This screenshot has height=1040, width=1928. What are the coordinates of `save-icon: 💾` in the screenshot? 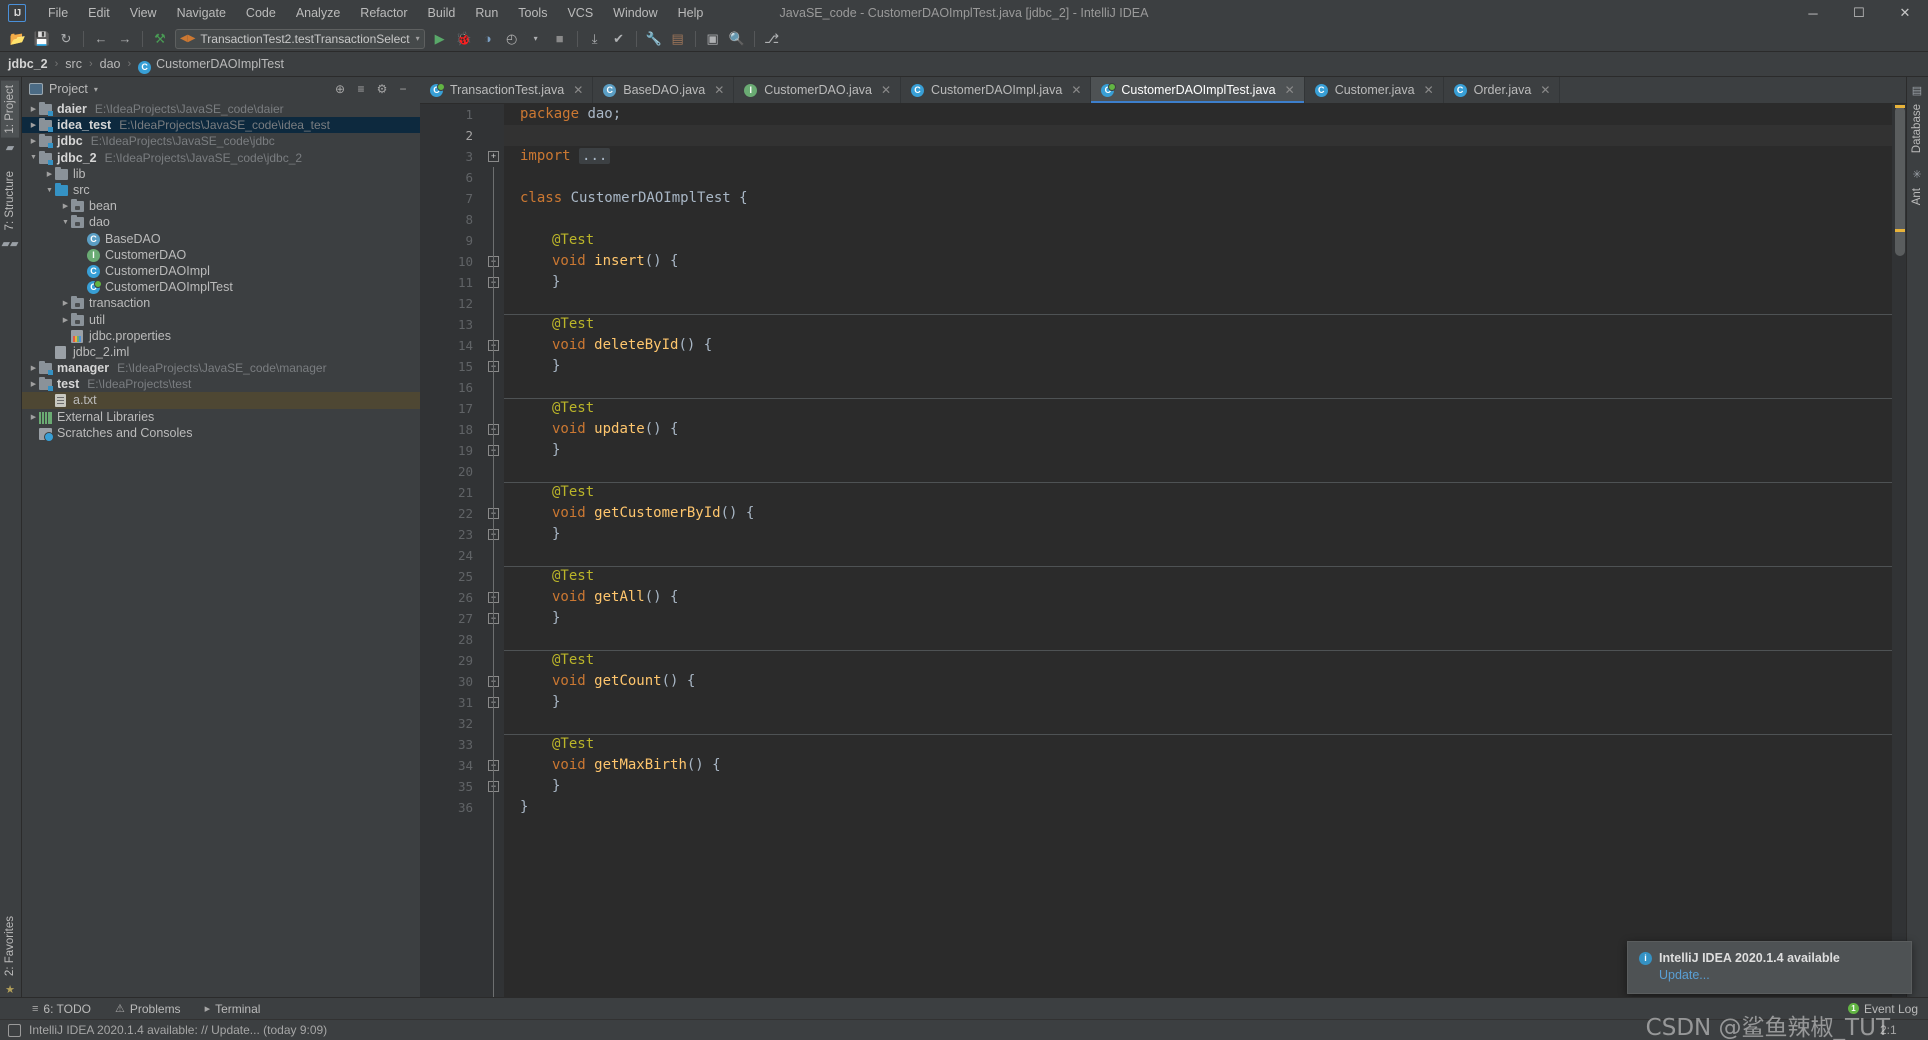 It's located at (42, 39).